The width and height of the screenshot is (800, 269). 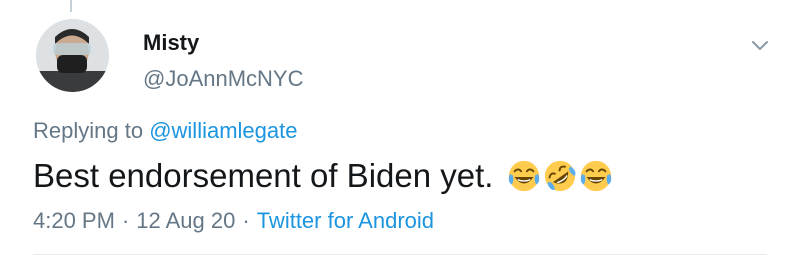 I want to click on tweet-date: 12 Aug 20, so click(x=185, y=220).